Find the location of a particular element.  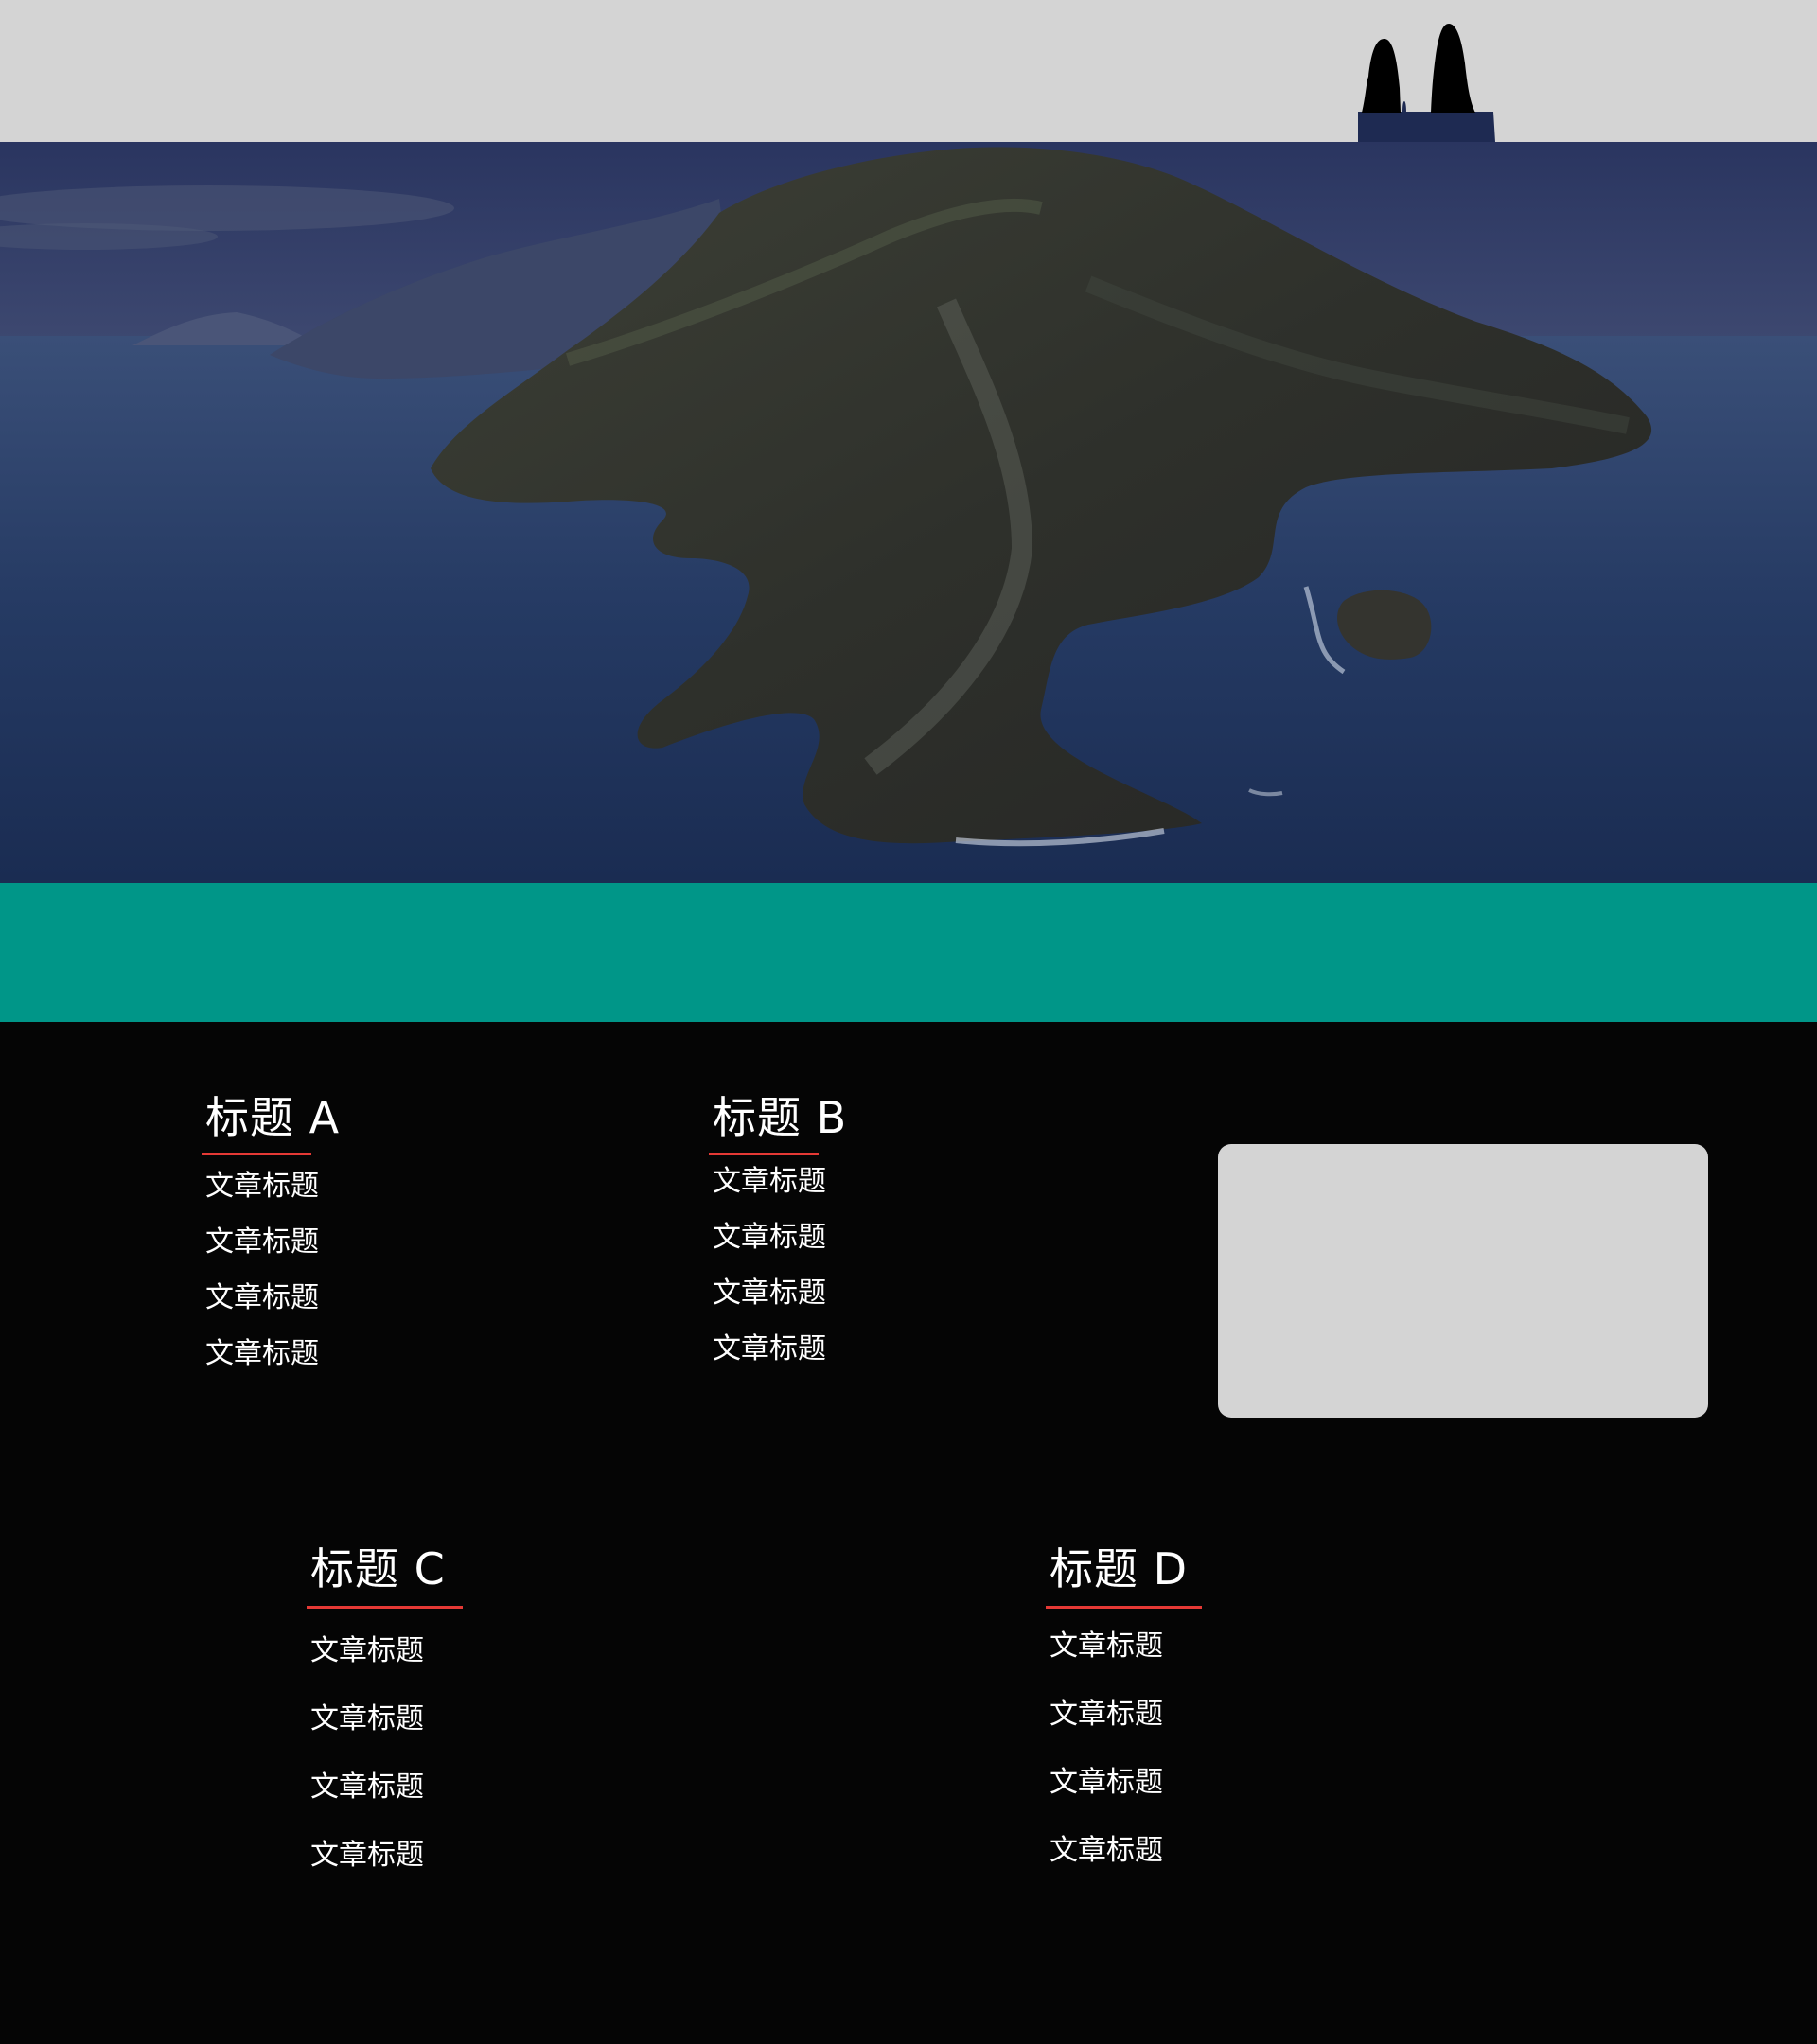

twin-peaks-logo-icon is located at coordinates (1439, 78).